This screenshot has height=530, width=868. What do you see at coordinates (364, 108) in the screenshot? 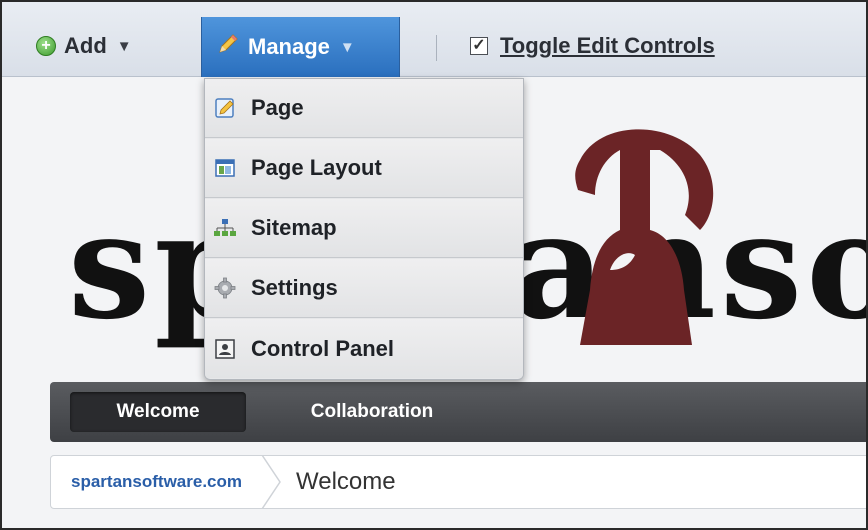
I see `menu-item-page: Page` at bounding box center [364, 108].